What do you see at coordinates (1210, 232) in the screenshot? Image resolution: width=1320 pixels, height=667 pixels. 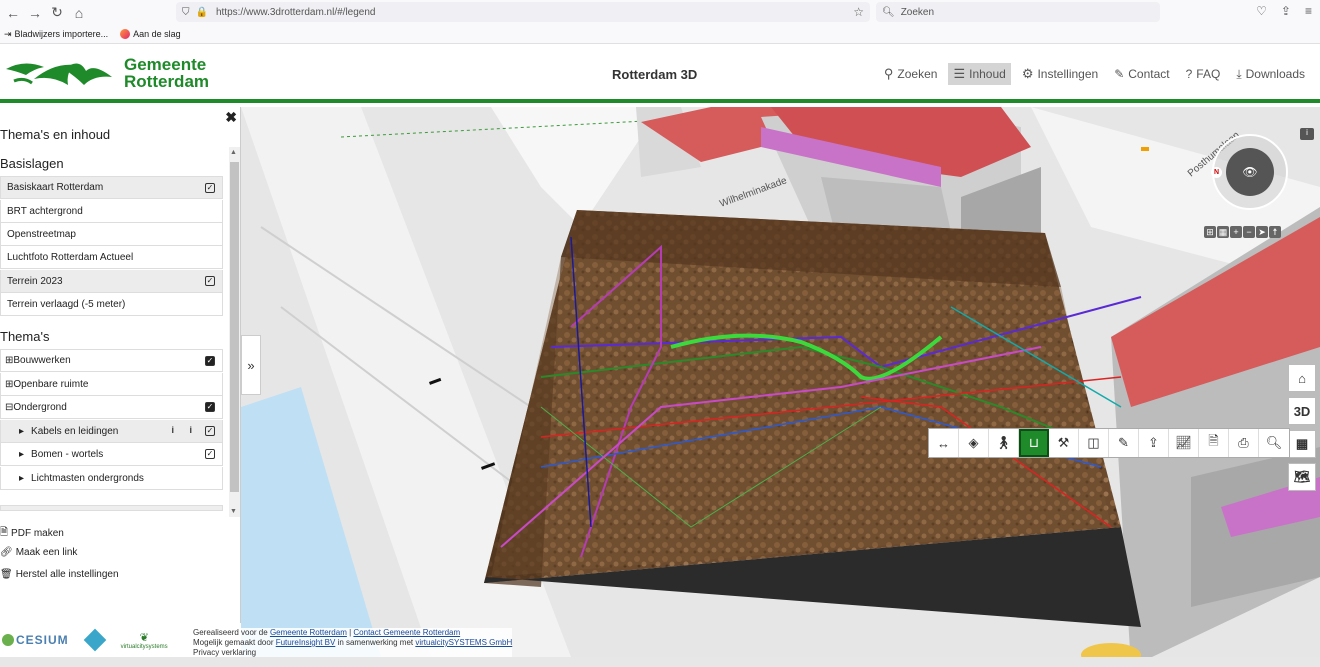 I see `tilt-icon: ⊞` at bounding box center [1210, 232].